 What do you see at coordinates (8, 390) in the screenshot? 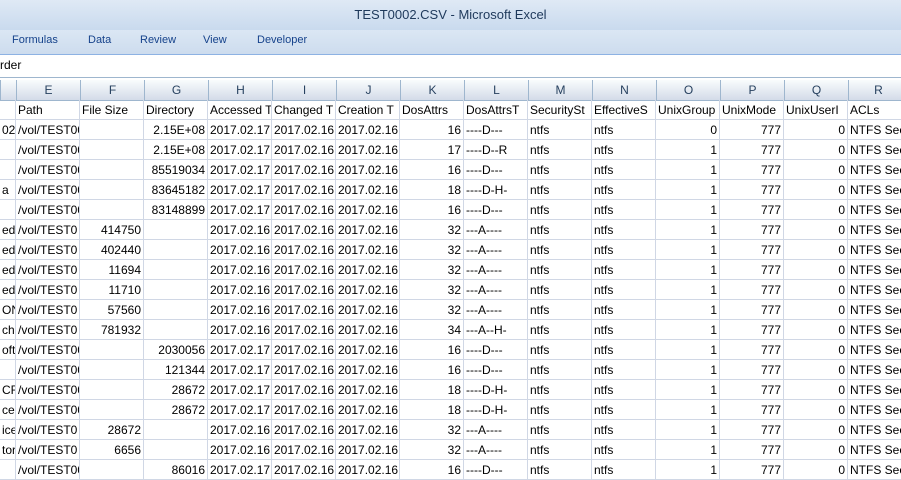
I see `table-cell: CFI` at bounding box center [8, 390].